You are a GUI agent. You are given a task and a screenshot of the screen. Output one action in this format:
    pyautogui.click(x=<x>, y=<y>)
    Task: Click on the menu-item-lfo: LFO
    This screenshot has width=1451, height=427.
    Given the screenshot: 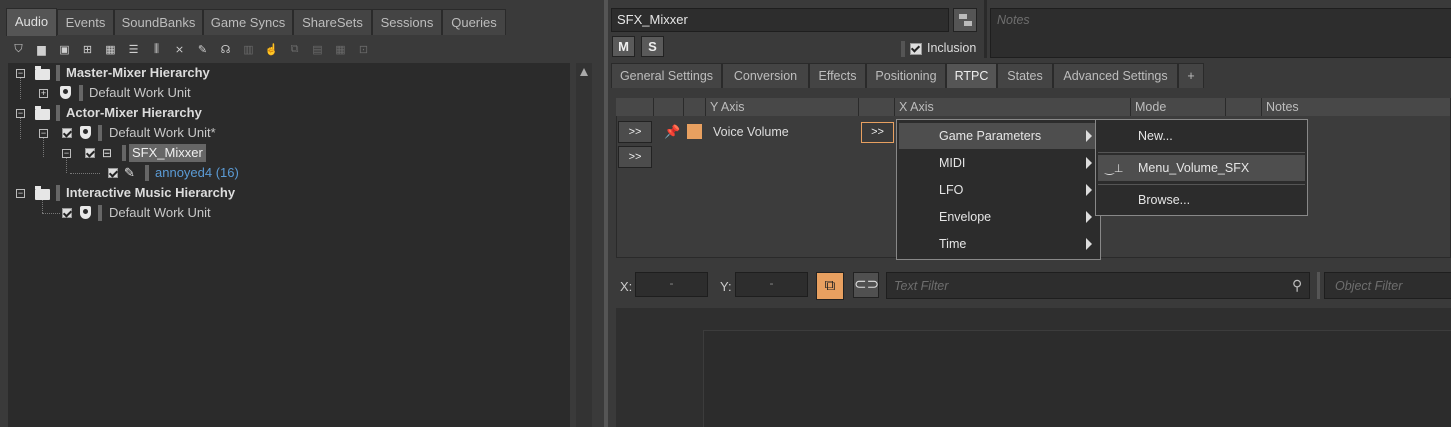 What is the action you would take?
    pyautogui.click(x=998, y=190)
    